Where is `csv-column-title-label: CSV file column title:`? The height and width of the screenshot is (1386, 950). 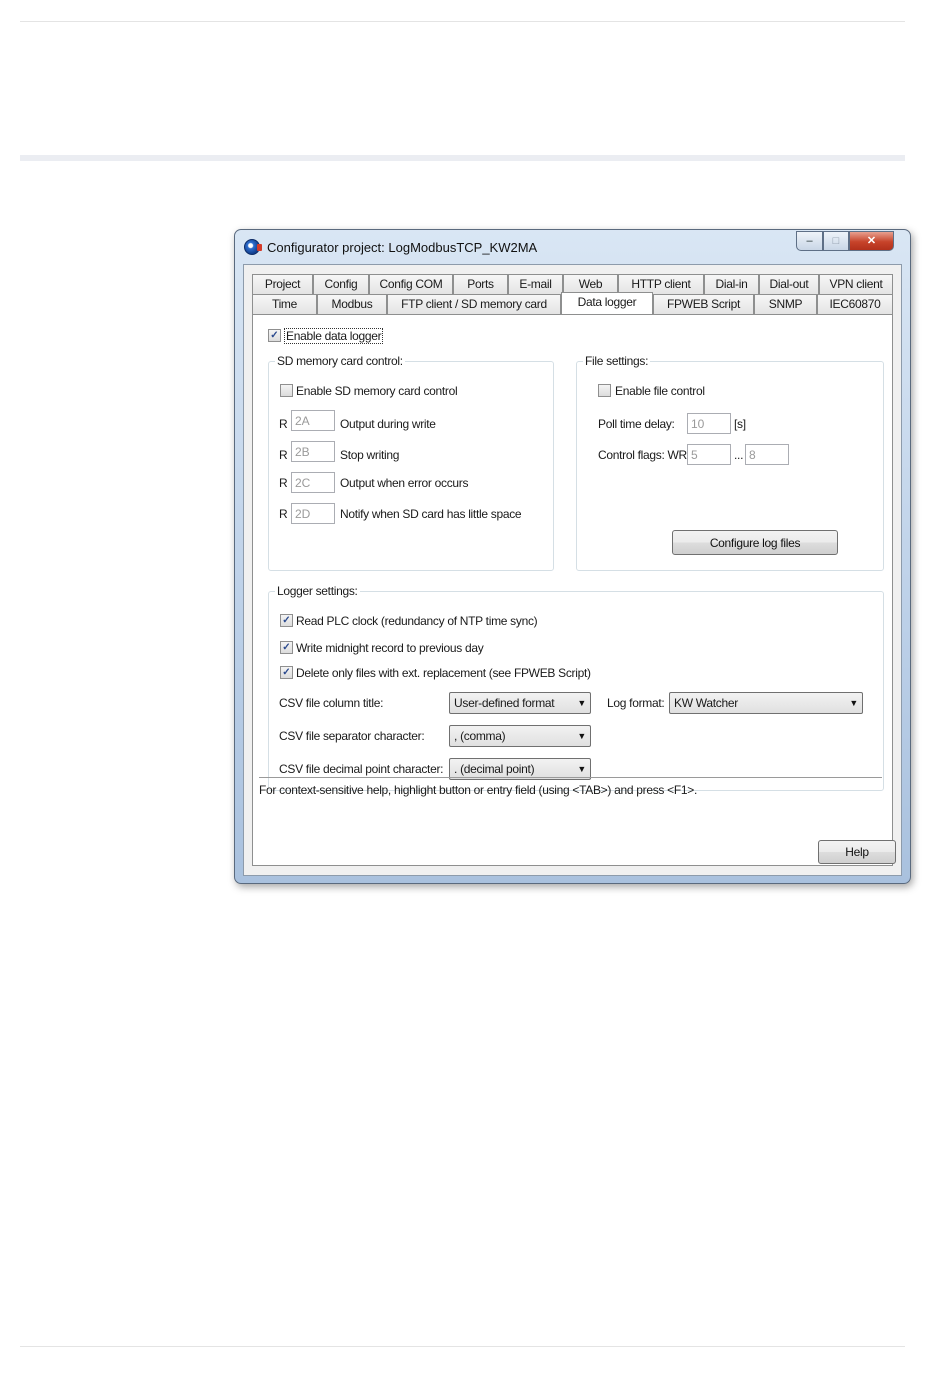 csv-column-title-label: CSV file column title: is located at coordinates (331, 703).